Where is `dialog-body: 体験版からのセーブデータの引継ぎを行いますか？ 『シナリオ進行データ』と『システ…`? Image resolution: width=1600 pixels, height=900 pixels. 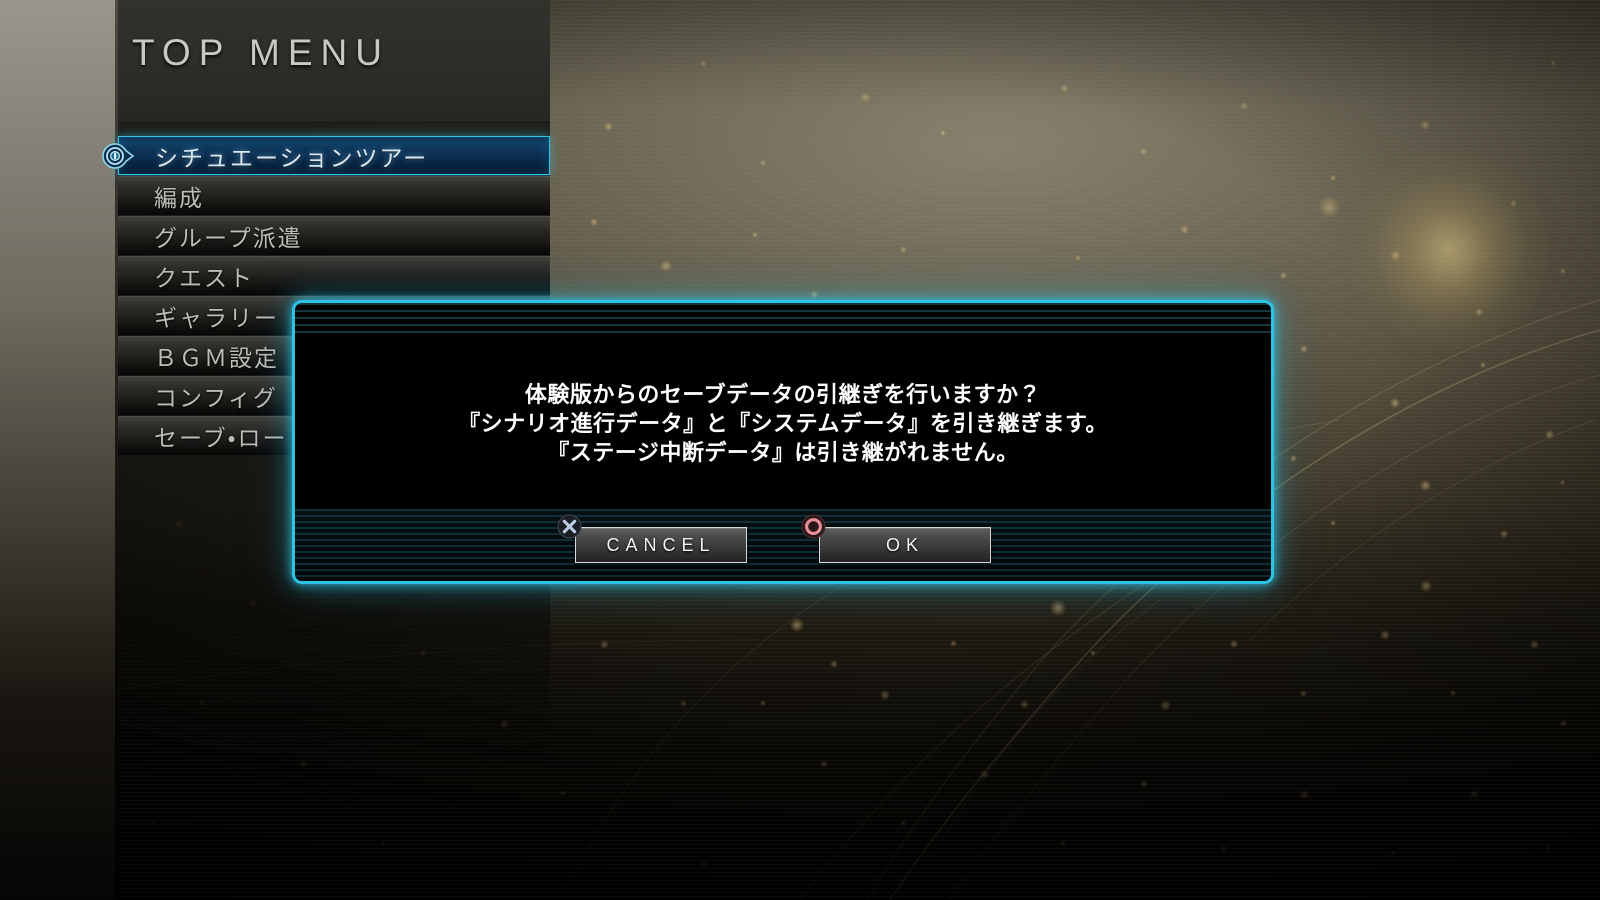
dialog-body: 体験版からのセーブデータの引継ぎを行いますか？ 『シナリオ進行データ』と『システ… is located at coordinates (783, 423).